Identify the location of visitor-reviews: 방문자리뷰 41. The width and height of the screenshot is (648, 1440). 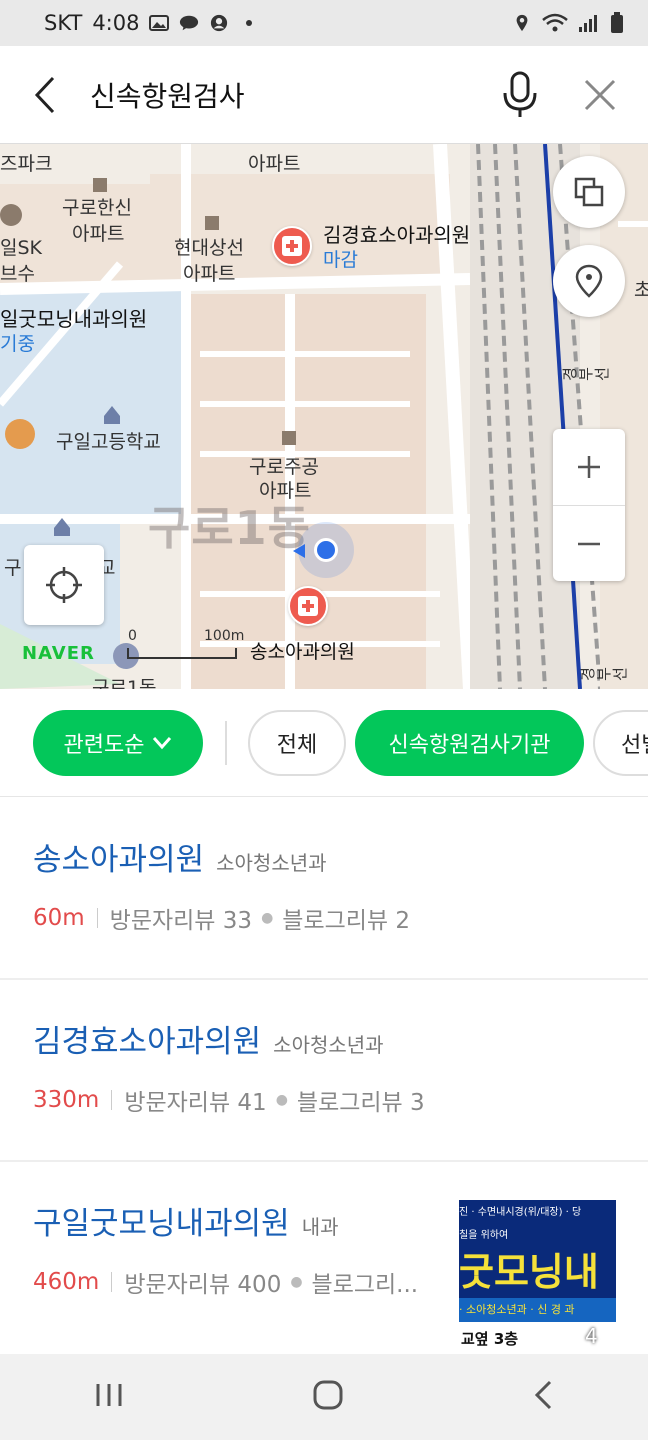
(195, 1103).